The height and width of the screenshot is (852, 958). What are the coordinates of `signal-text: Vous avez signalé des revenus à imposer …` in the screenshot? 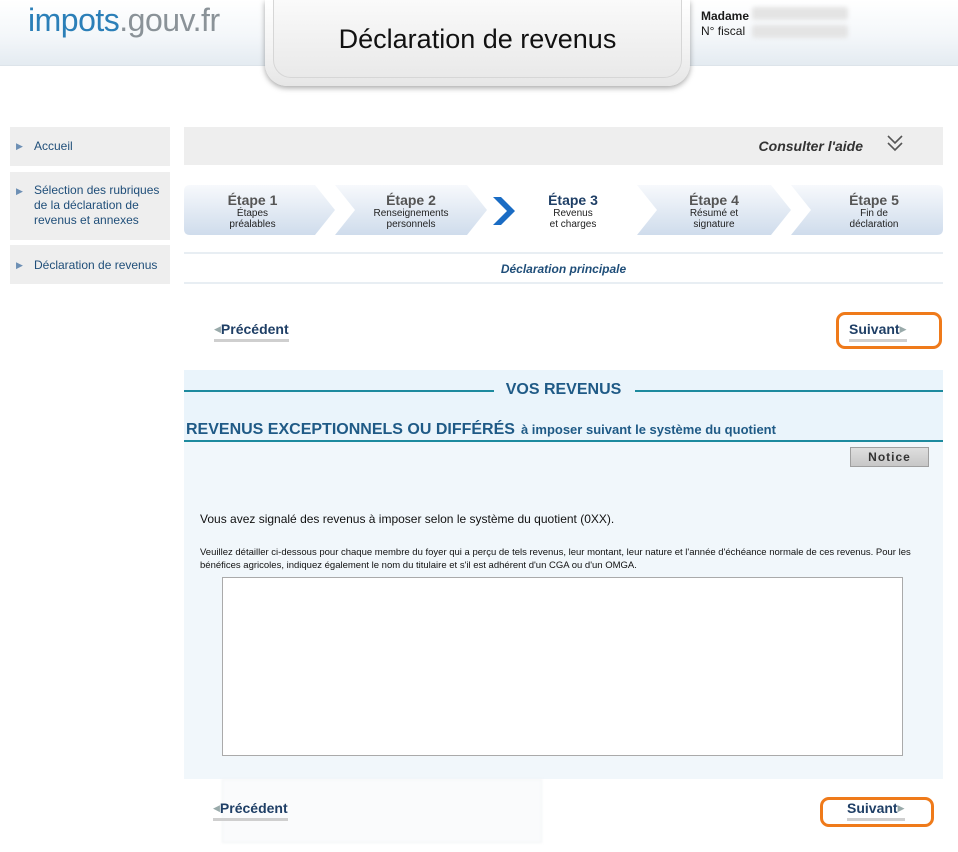 It's located at (407, 519).